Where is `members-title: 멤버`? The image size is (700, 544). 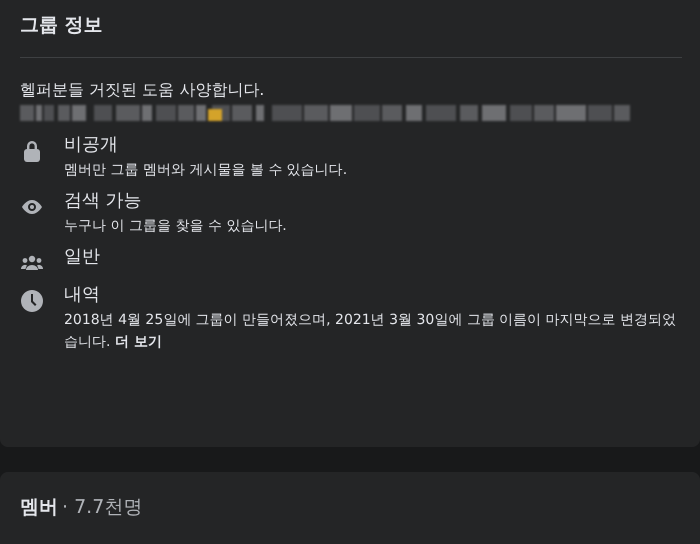
members-title: 멤버 is located at coordinates (39, 507).